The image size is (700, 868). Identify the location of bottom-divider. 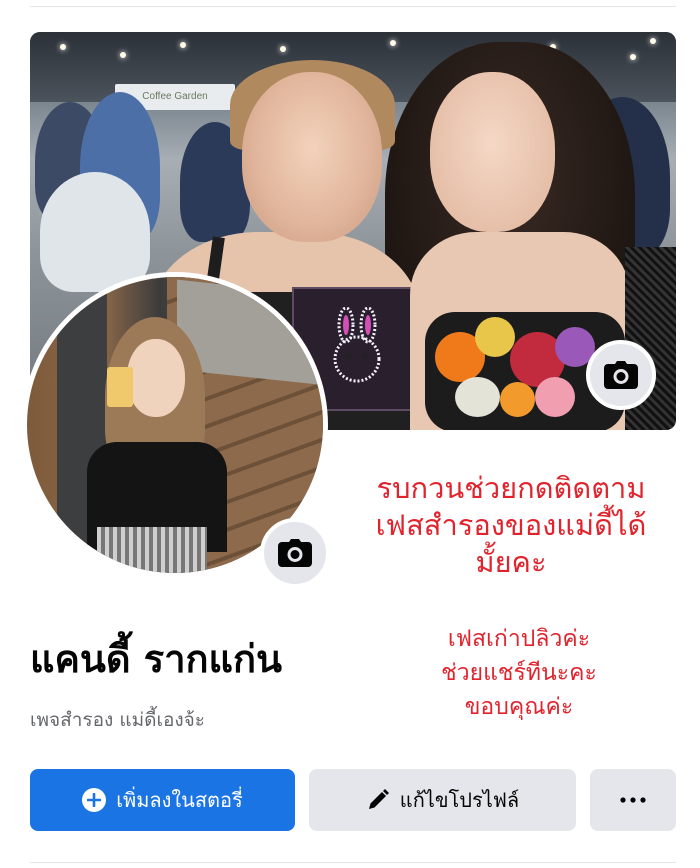
(353, 862).